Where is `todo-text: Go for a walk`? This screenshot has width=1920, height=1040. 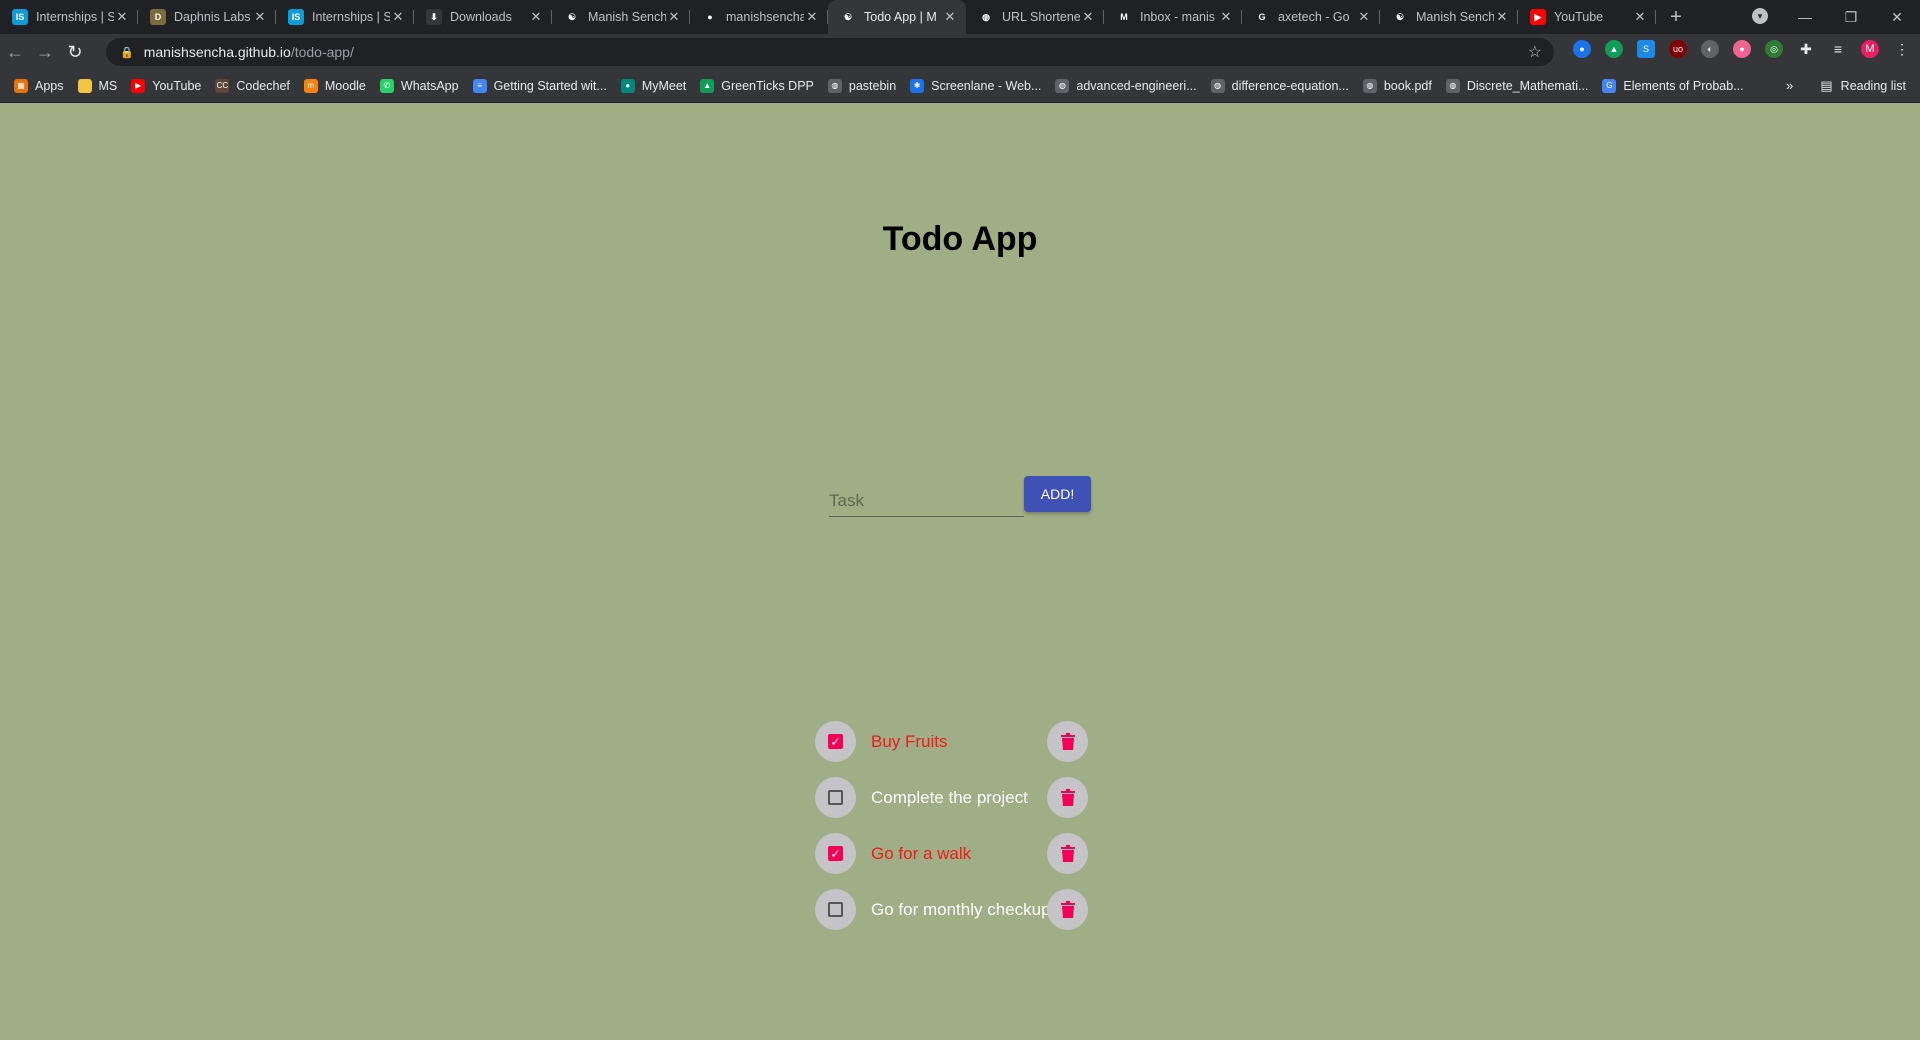
todo-text: Go for a walk is located at coordinates (921, 853).